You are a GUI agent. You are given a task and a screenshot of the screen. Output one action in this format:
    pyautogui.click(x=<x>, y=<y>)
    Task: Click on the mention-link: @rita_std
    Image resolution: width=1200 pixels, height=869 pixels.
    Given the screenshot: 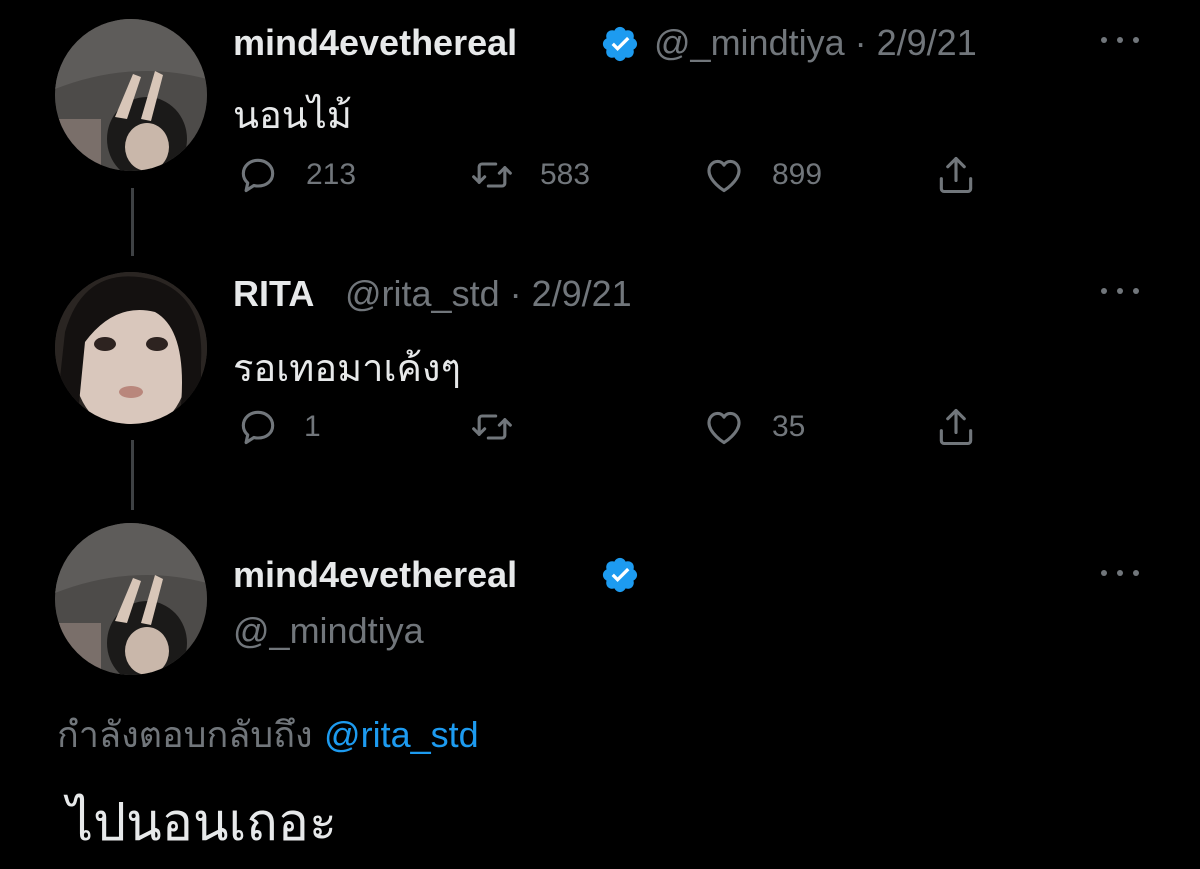 What is the action you would take?
    pyautogui.click(x=401, y=734)
    